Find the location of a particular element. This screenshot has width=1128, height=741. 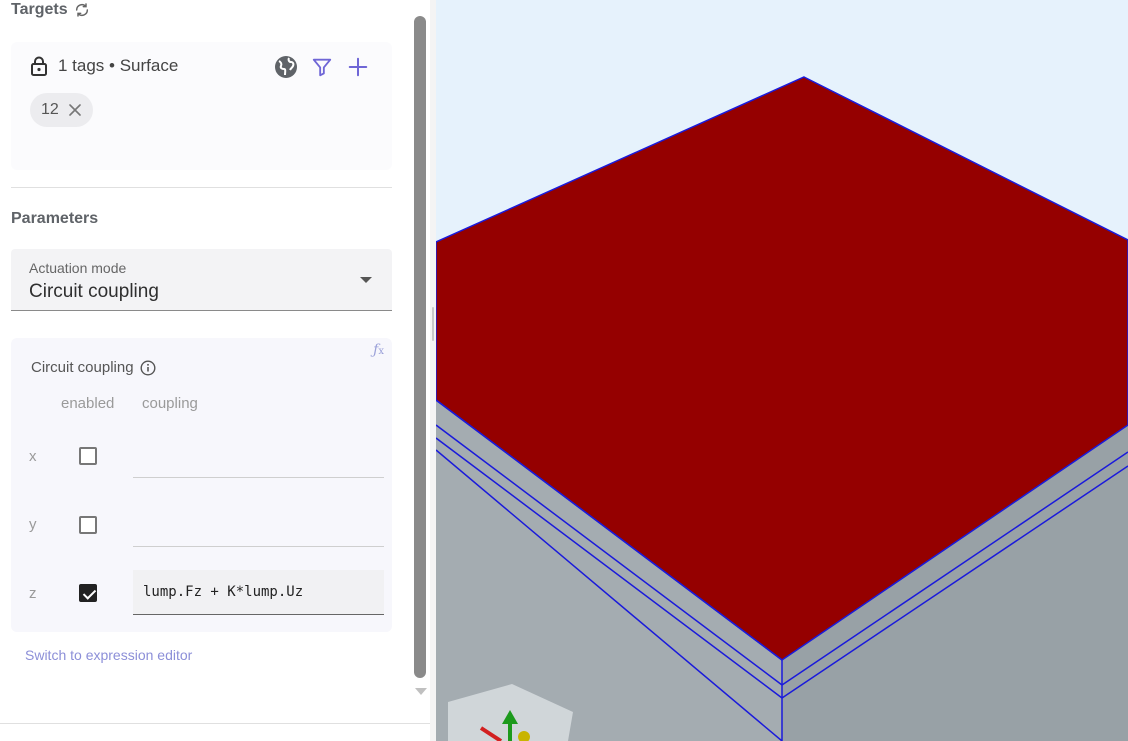

coupling-field-z: lump.Fz + K*lump.Uz is located at coordinates (258, 592).